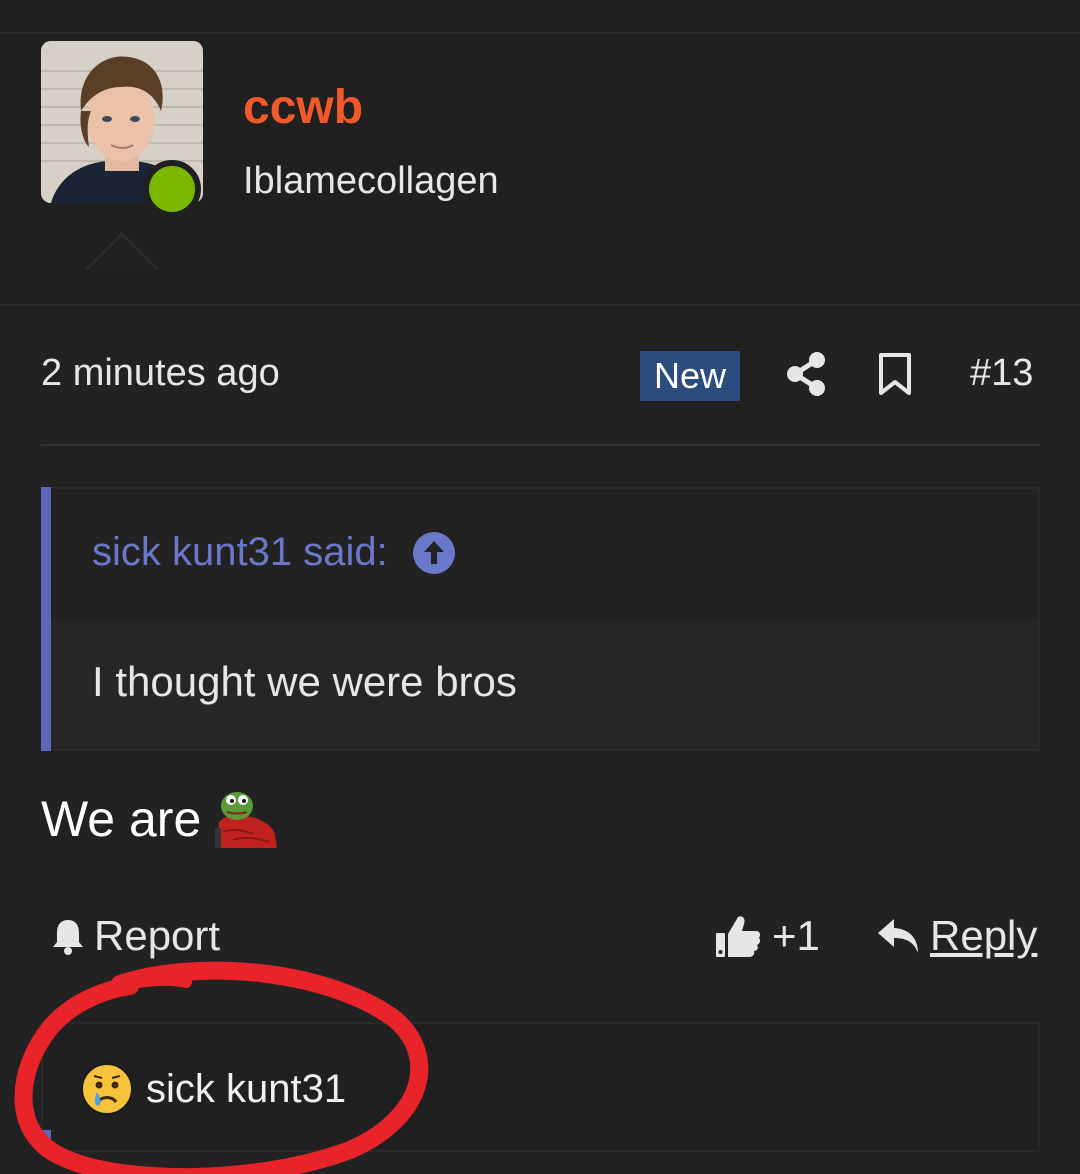 This screenshot has height=1174, width=1080. Describe the element at coordinates (68, 936) in the screenshot. I see `bell-icon` at that location.